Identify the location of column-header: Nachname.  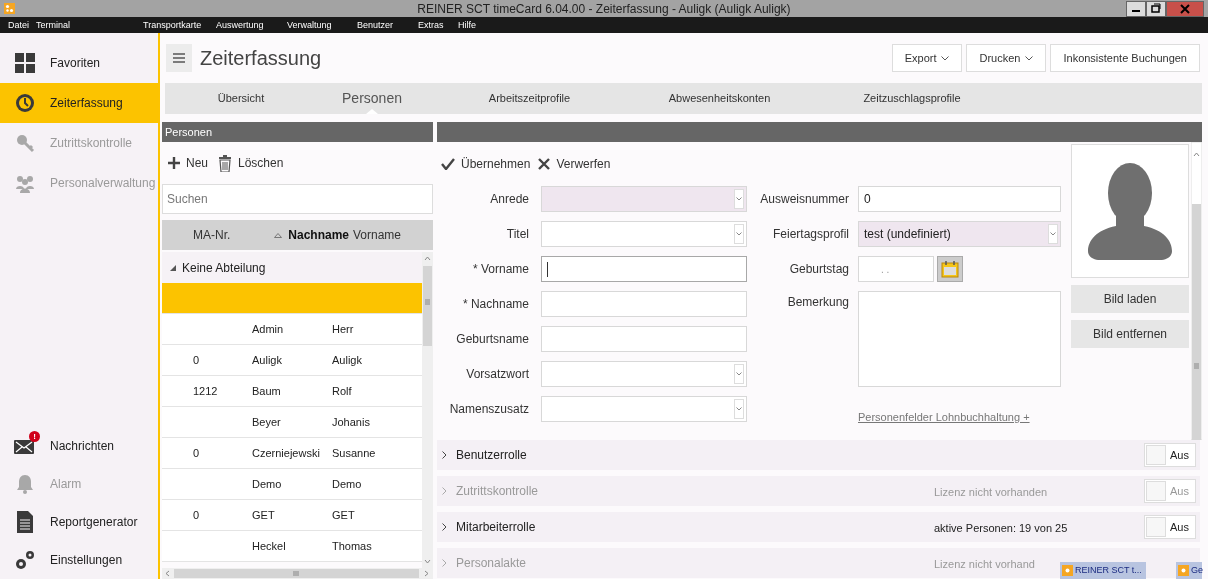
(318, 235).